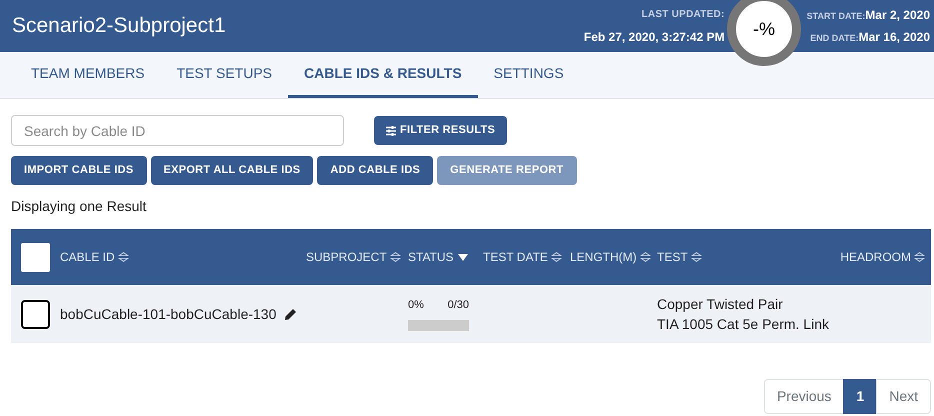 The height and width of the screenshot is (416, 934). What do you see at coordinates (383, 75) in the screenshot?
I see `tab: CABLE IDS & RESULTS` at bounding box center [383, 75].